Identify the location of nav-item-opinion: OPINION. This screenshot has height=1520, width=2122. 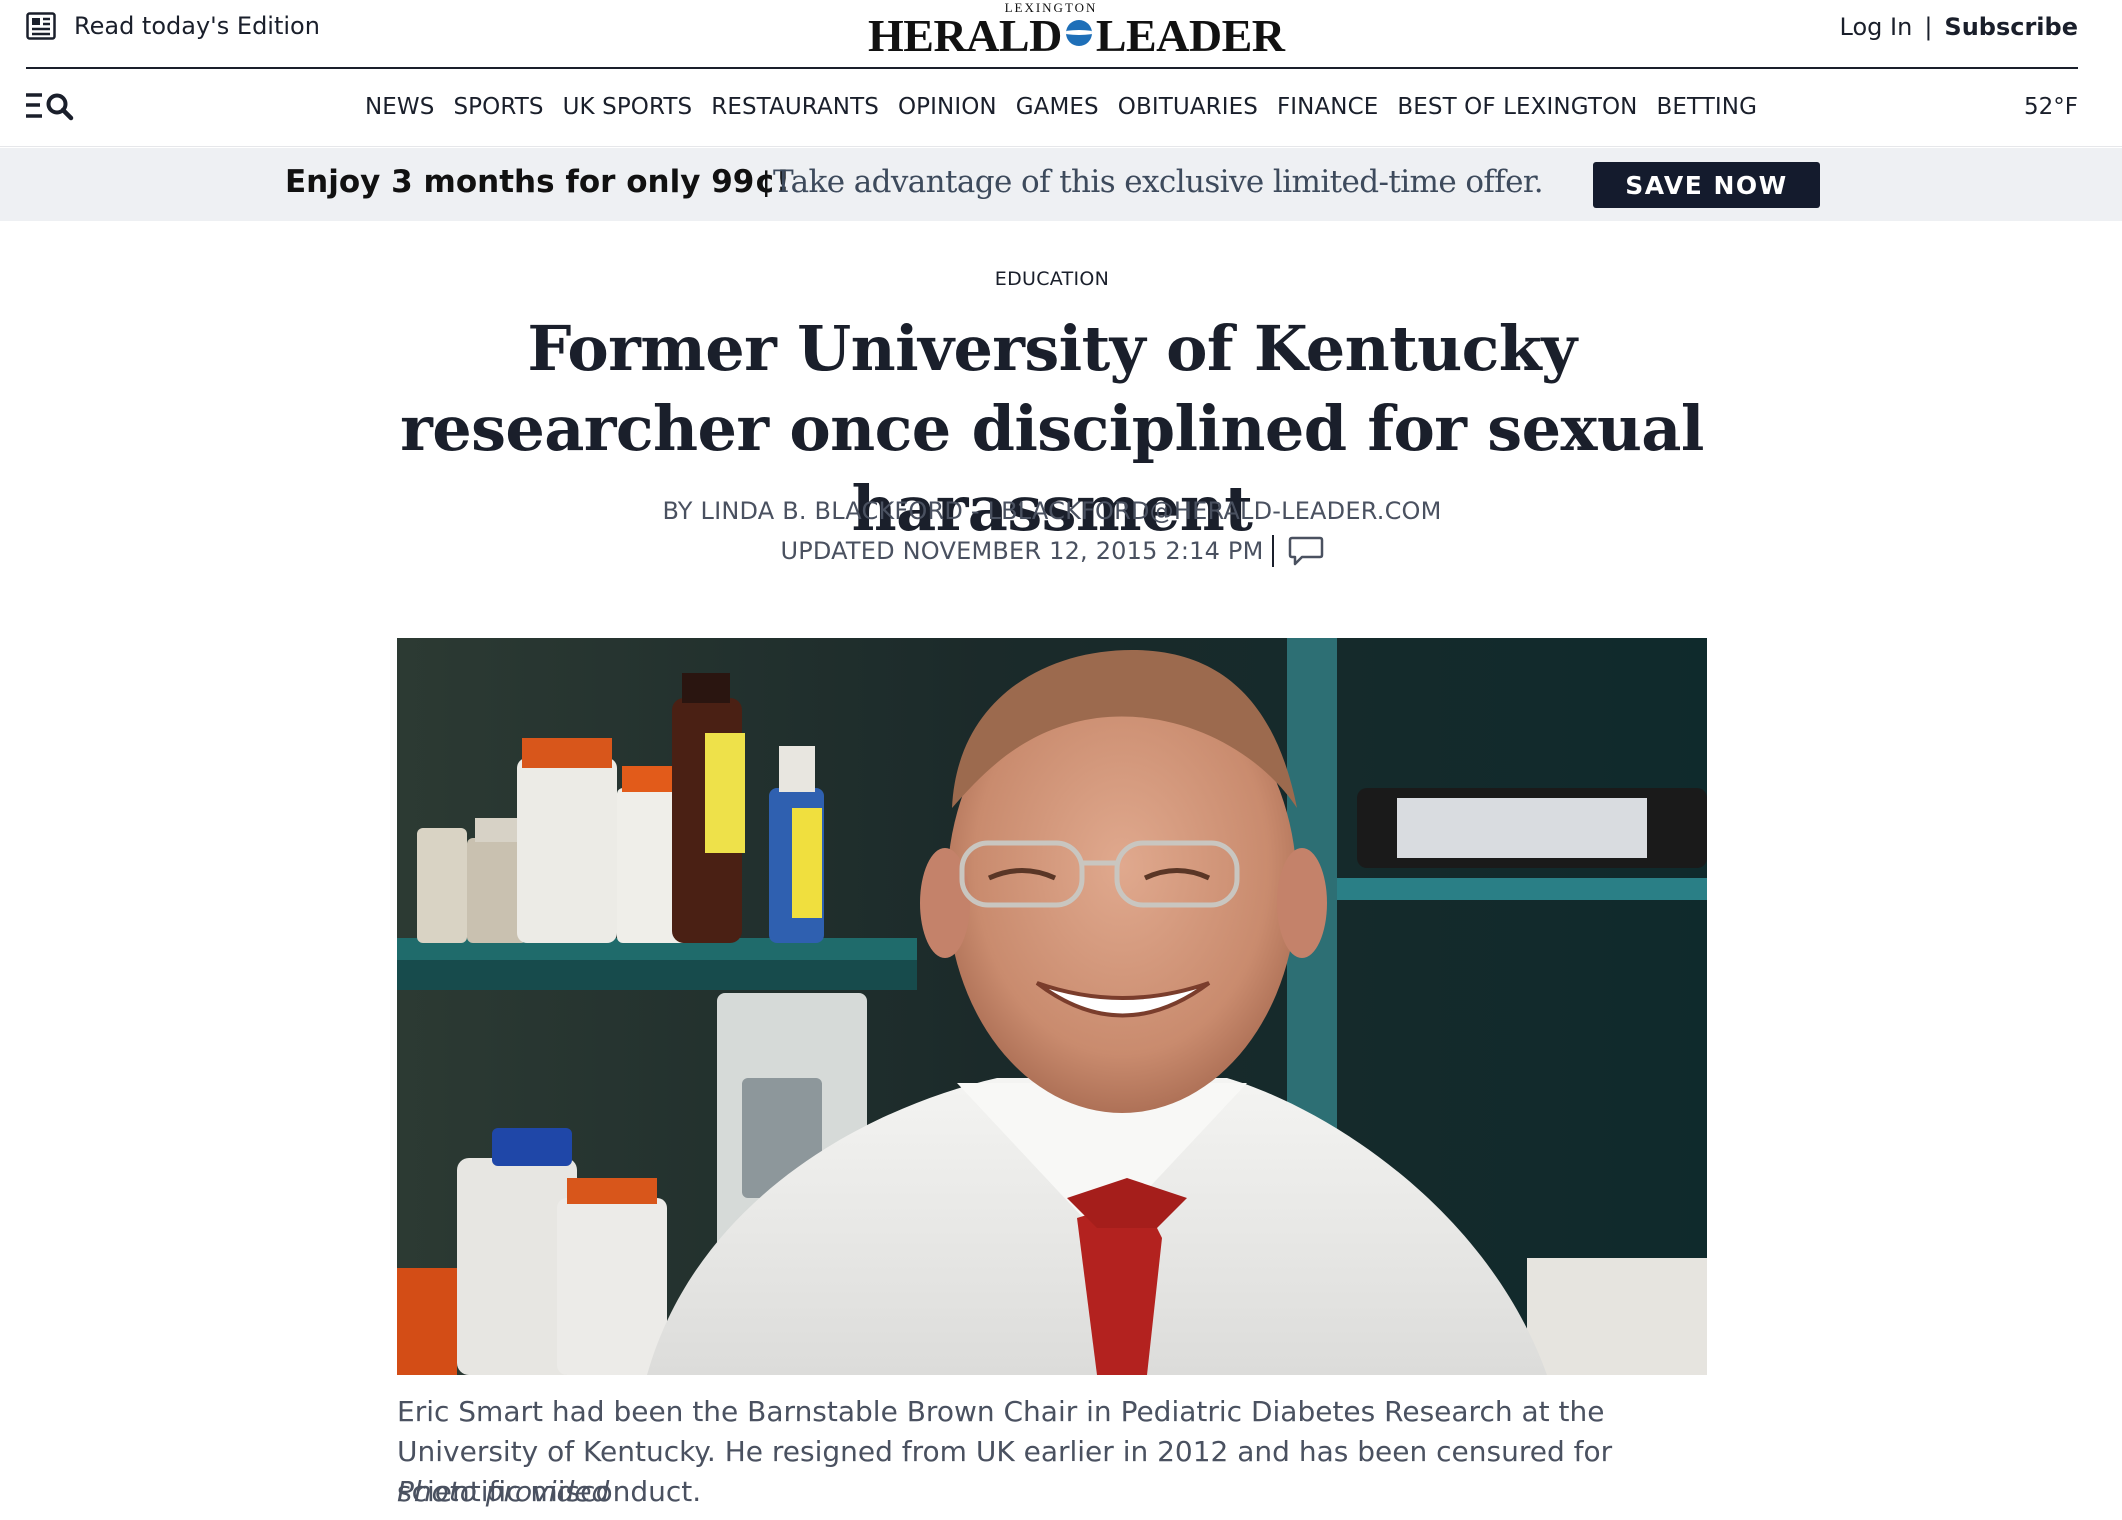
(947, 107).